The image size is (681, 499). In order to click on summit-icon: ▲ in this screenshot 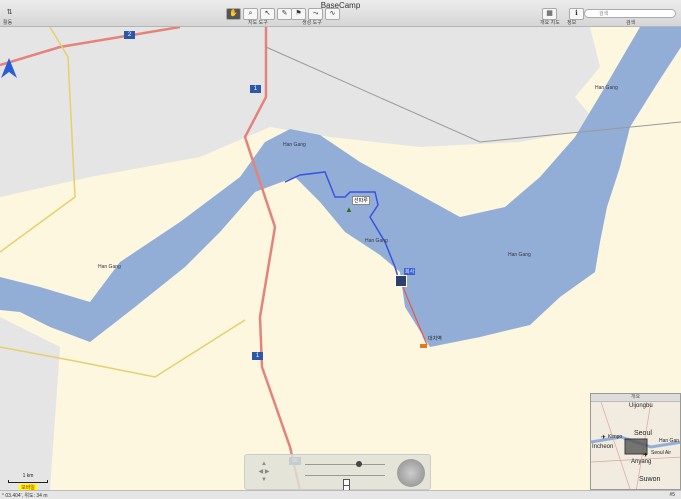, I will do `click(349, 209)`.